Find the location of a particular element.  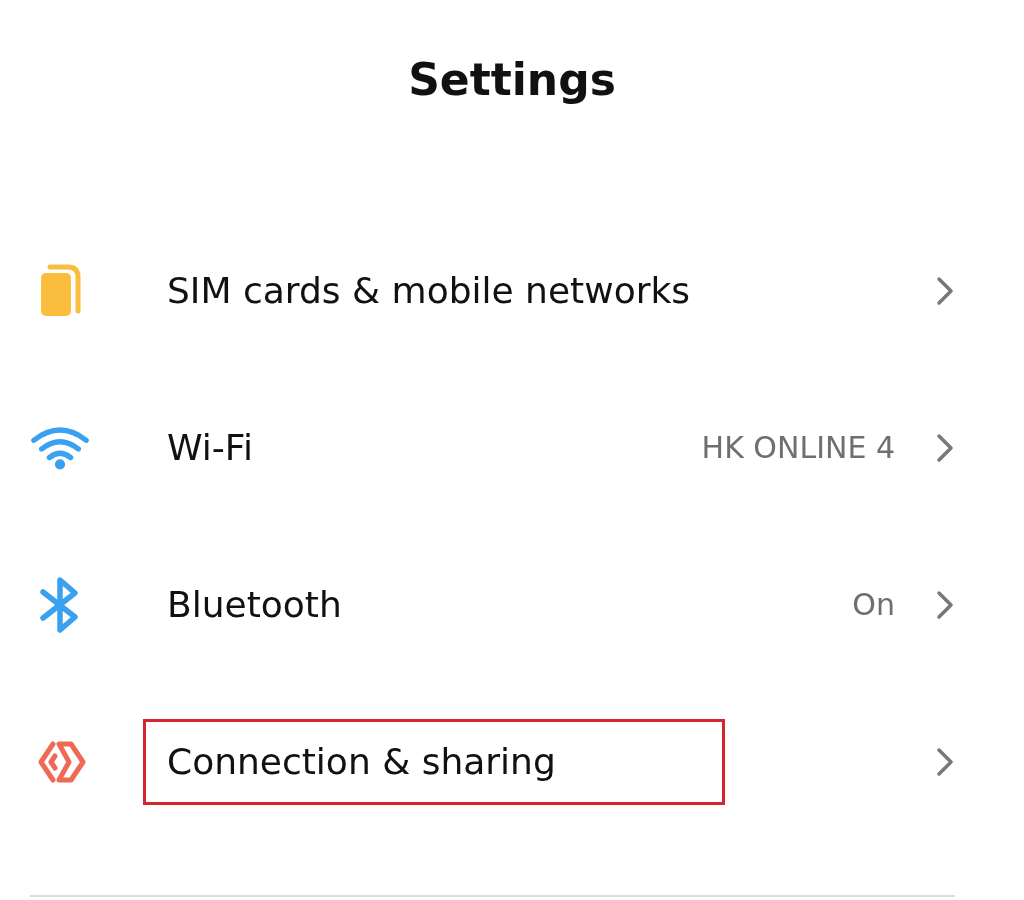

row-value: HK ONLINE 4 is located at coordinates (798, 447).